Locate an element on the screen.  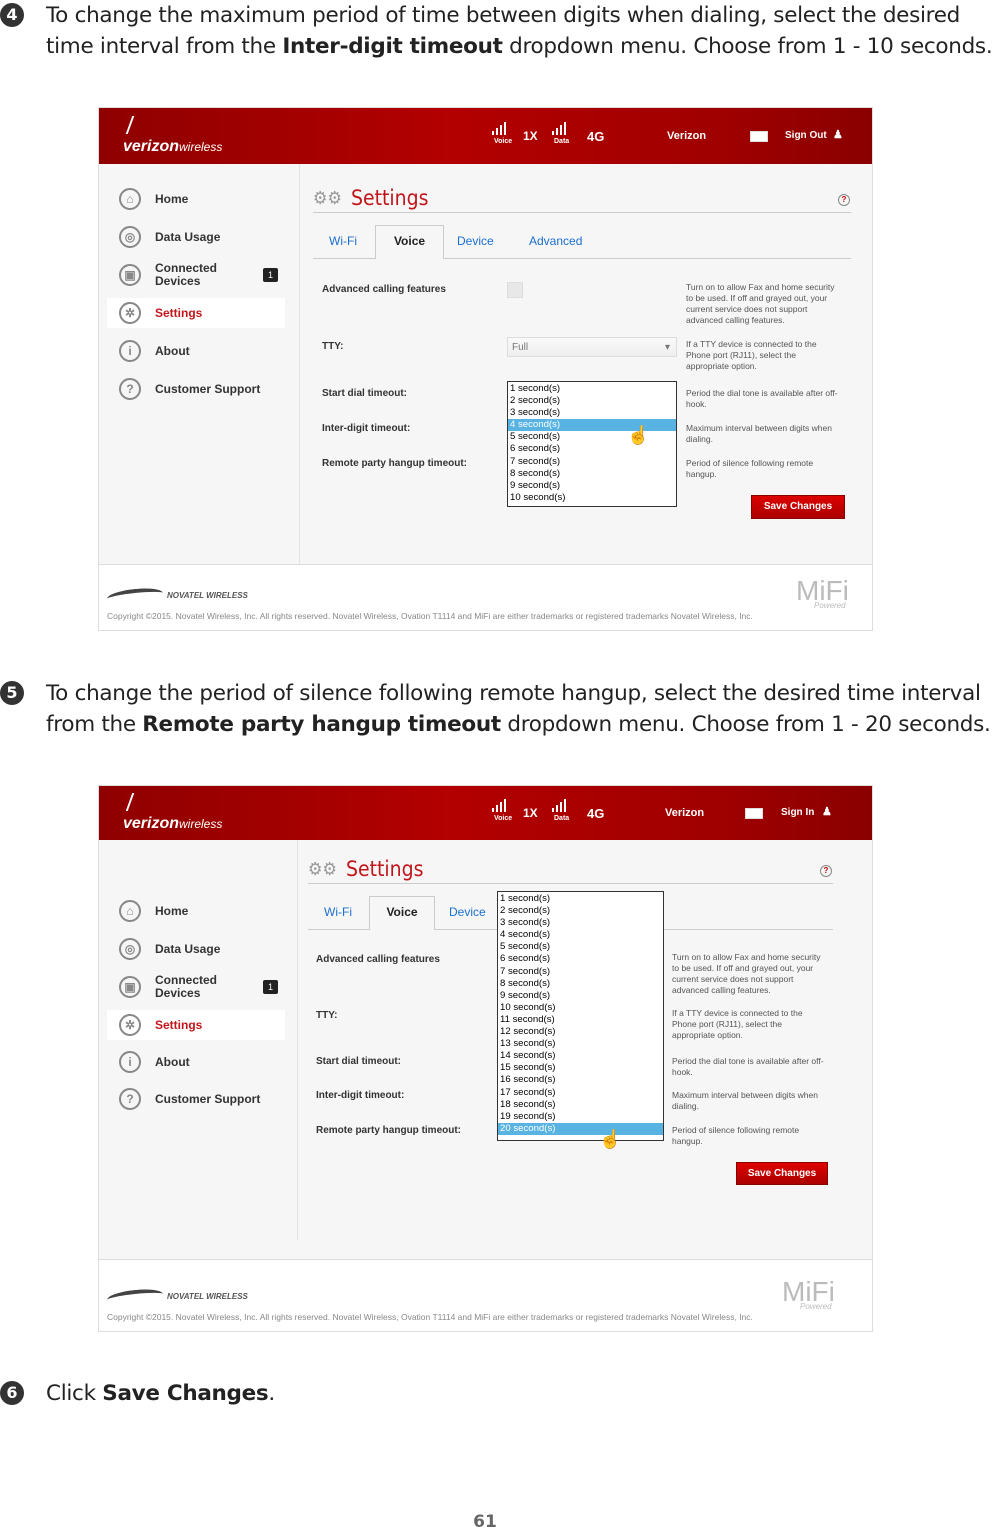
dropdown-option: 12 second(s) is located at coordinates (580, 1032).